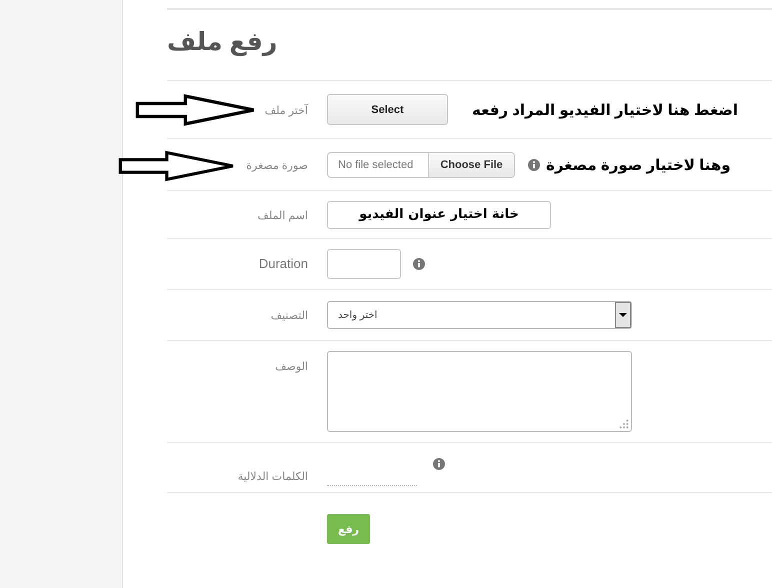 Image resolution: width=772 pixels, height=588 pixels. Describe the element at coordinates (283, 263) in the screenshot. I see `field-label: Duration` at that location.